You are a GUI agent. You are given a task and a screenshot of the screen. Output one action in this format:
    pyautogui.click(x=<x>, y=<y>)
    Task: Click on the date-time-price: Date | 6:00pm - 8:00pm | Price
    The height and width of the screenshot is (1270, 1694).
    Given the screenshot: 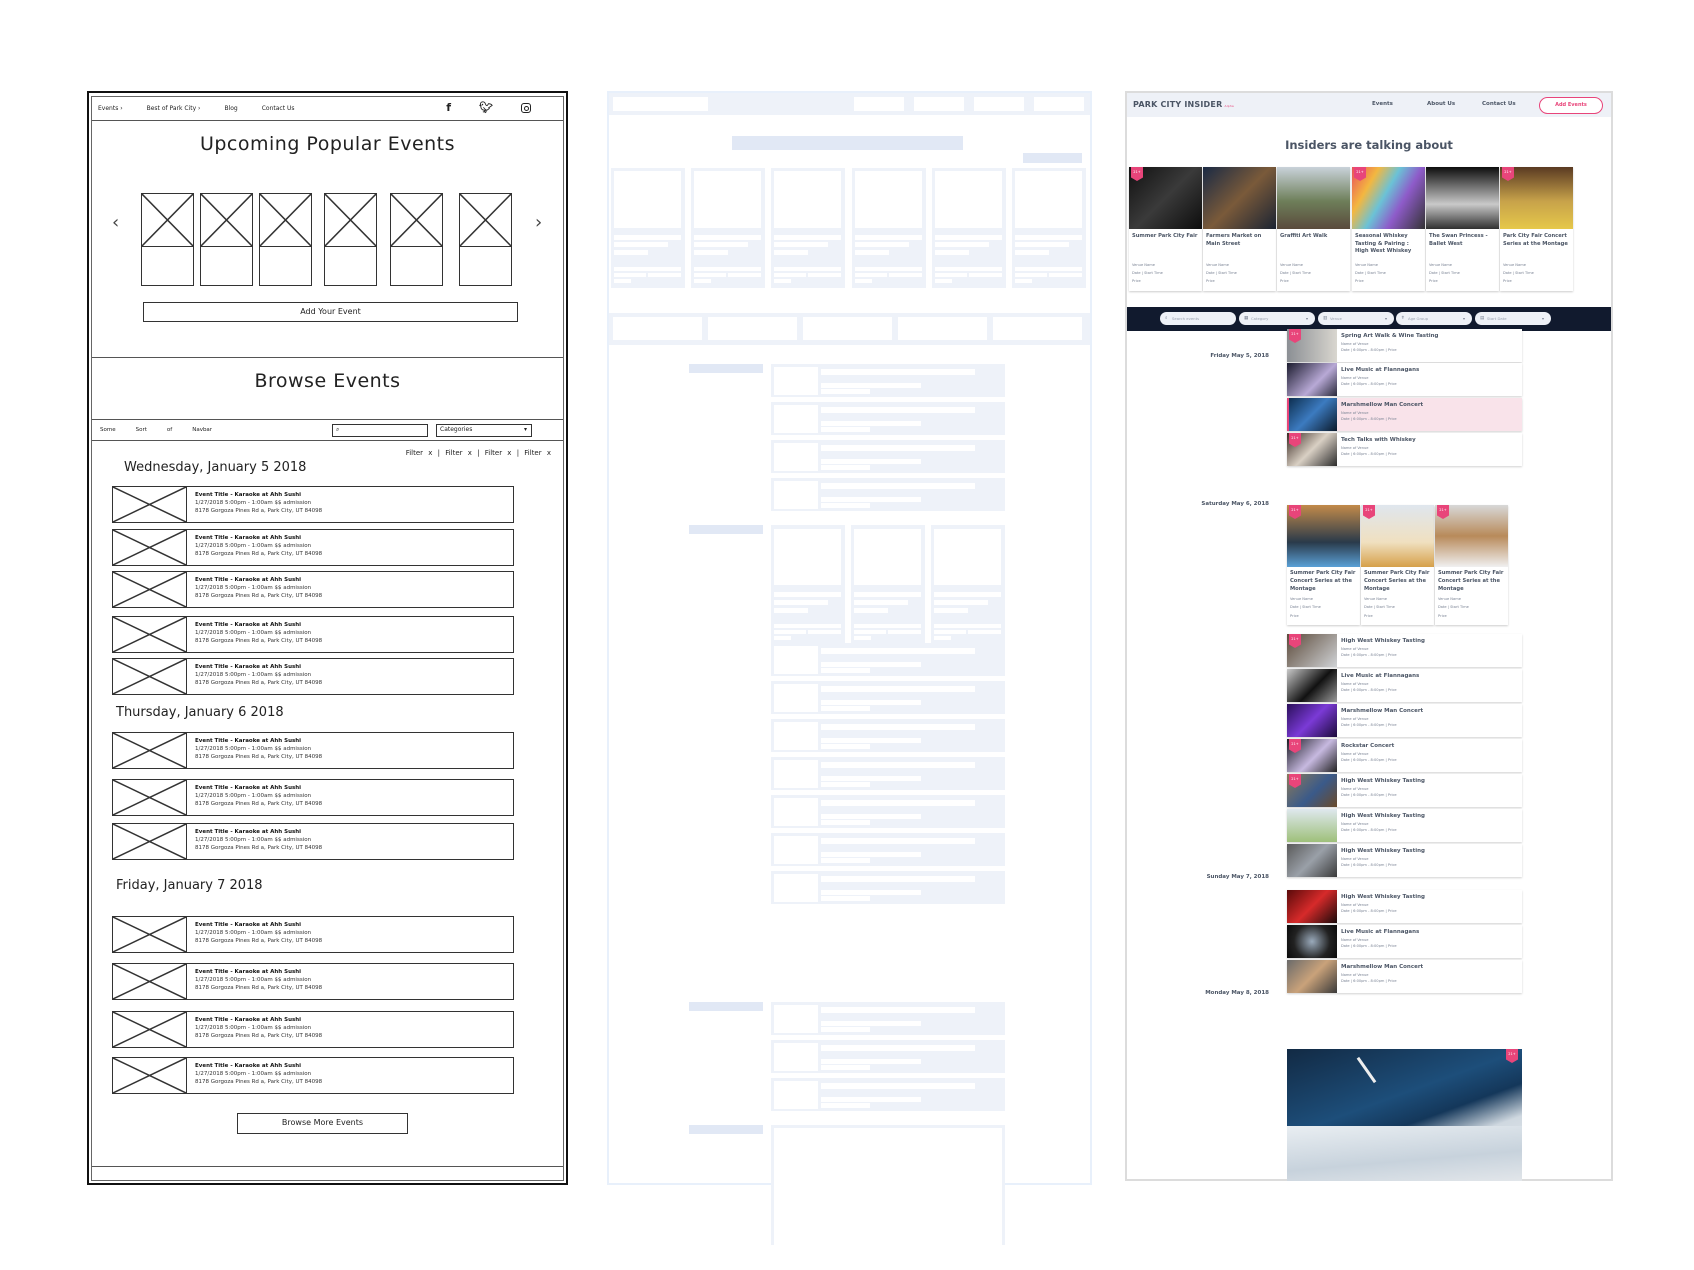 What is the action you would take?
    pyautogui.click(x=1369, y=419)
    